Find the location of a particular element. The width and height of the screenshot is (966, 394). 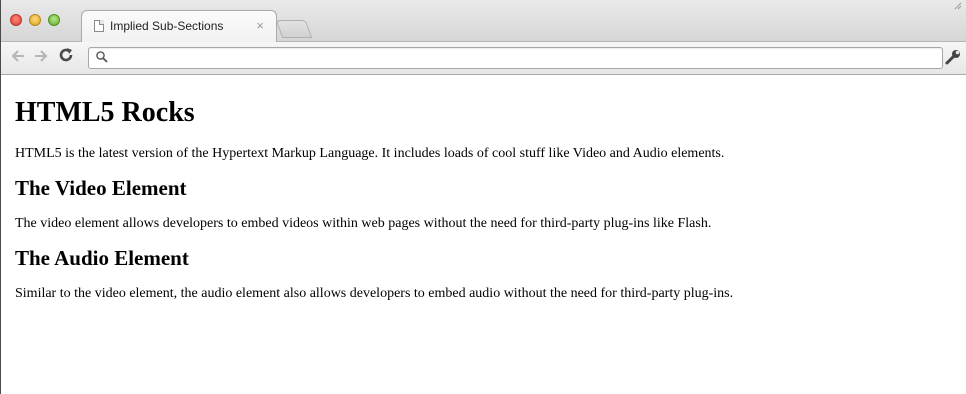

search-icon is located at coordinates (102, 57).